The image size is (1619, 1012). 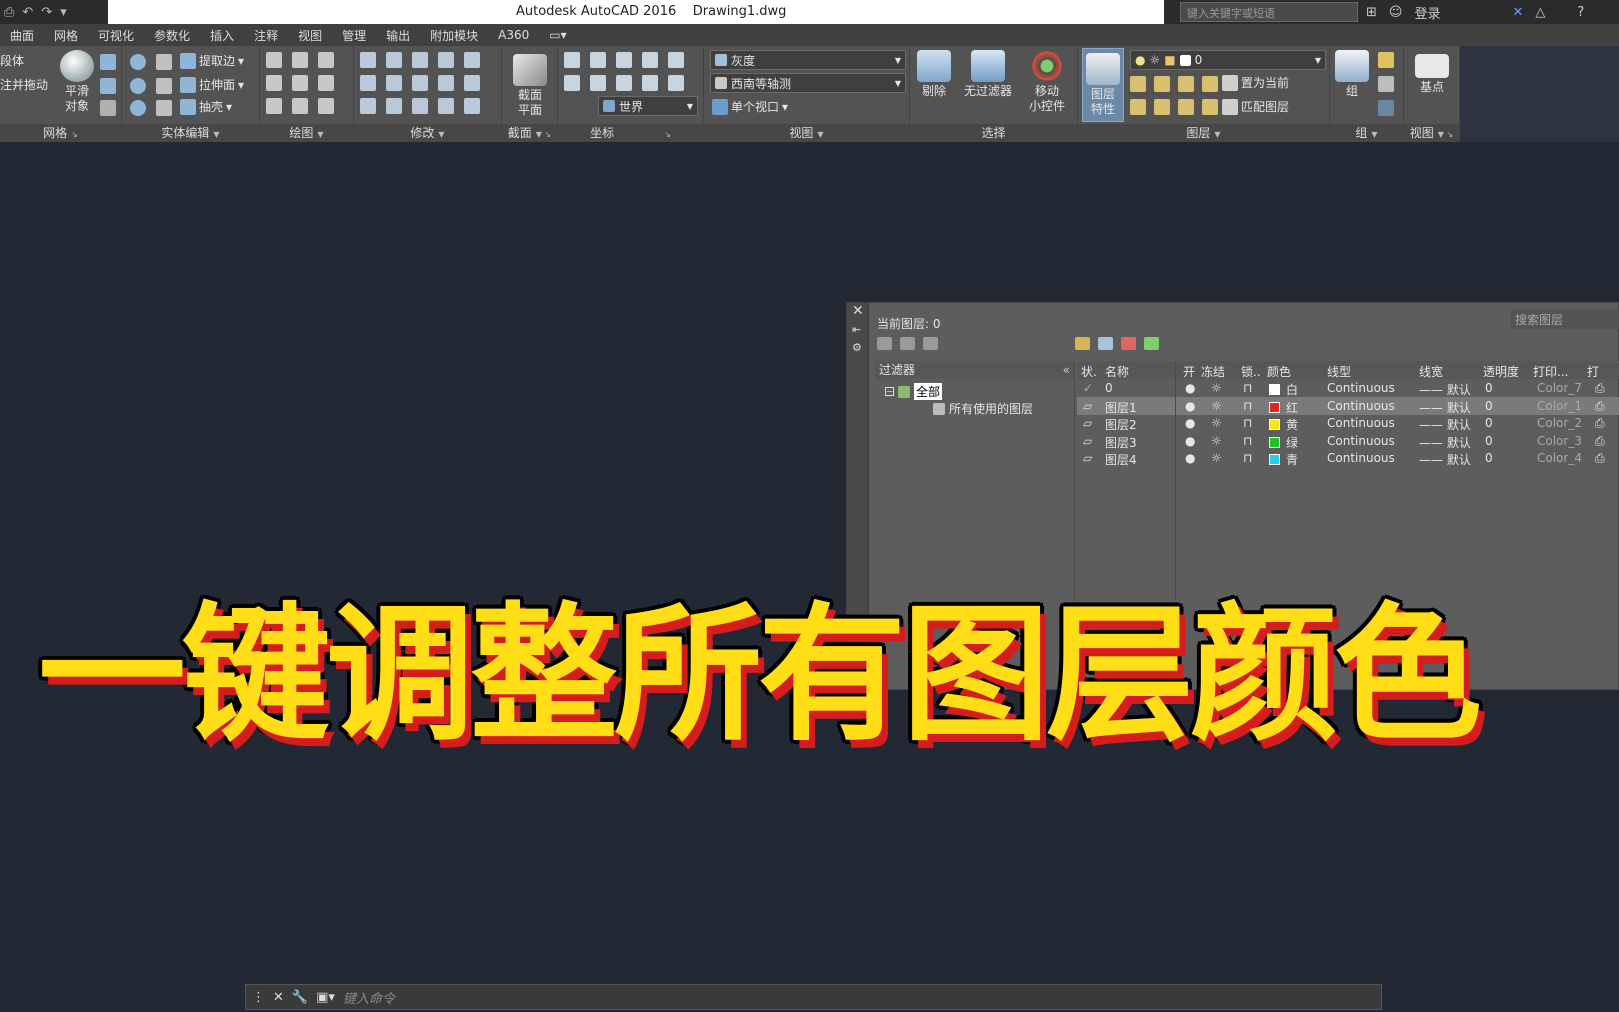 I want to click on ribbon-tab: 注释, so click(x=266, y=35).